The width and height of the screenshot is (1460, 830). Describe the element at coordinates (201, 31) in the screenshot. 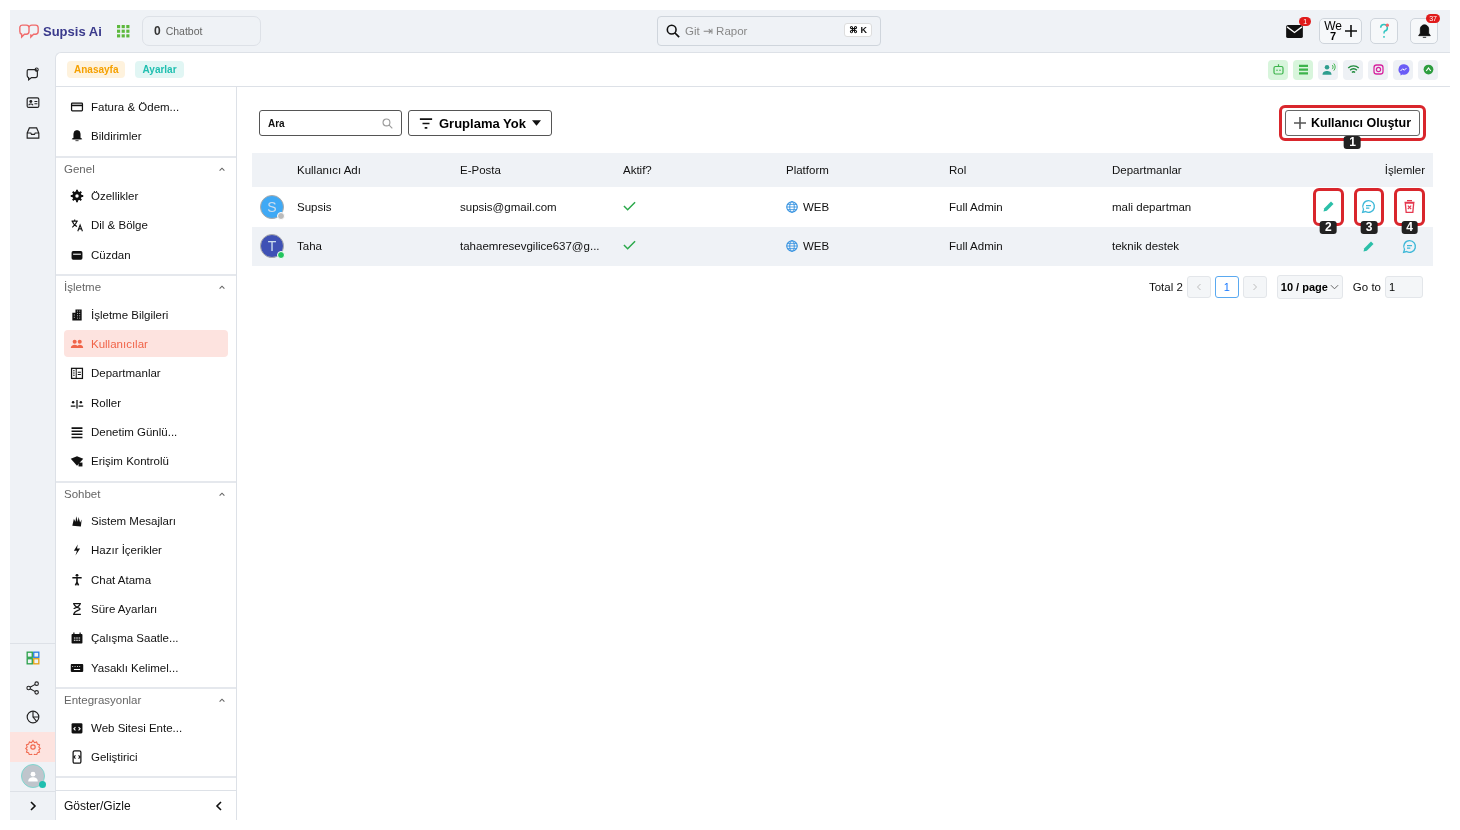

I see `chatbot-counter: 0 Chatbot` at that location.